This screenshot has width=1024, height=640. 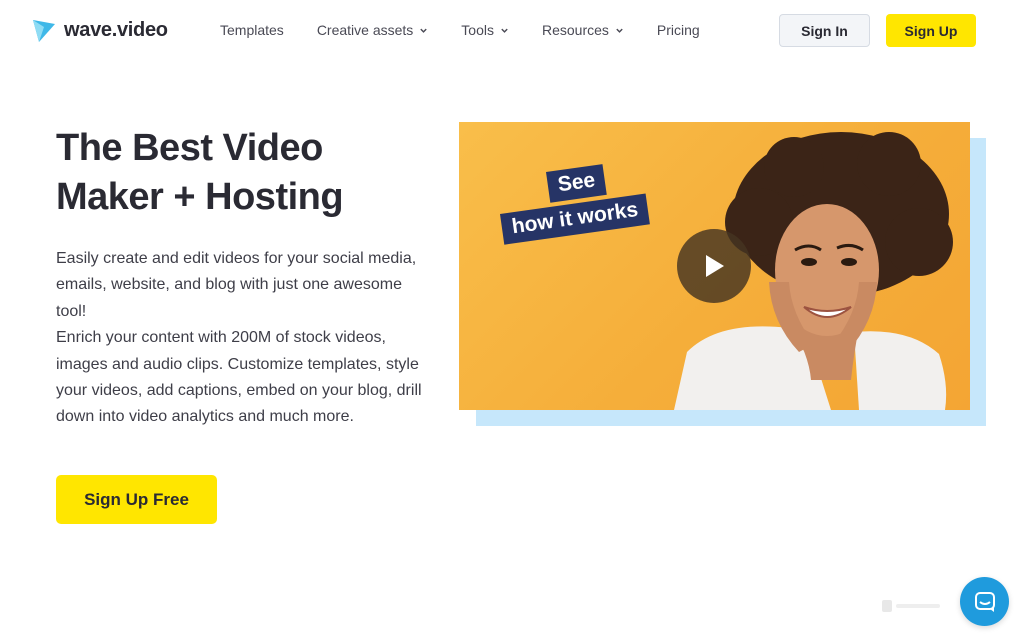 I want to click on nav-item-label: Tools, so click(x=477, y=30).